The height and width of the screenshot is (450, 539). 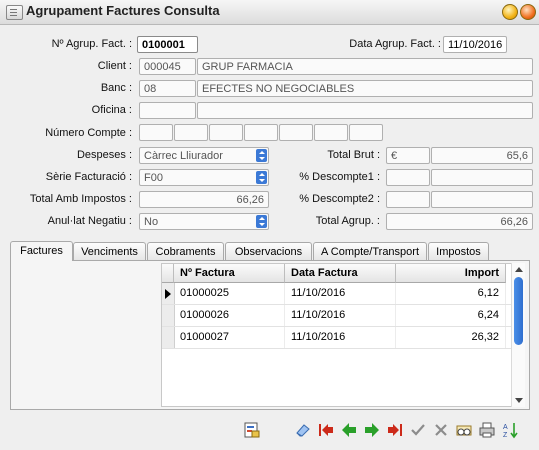 I want to click on oficina-name-field, so click(x=365, y=110).